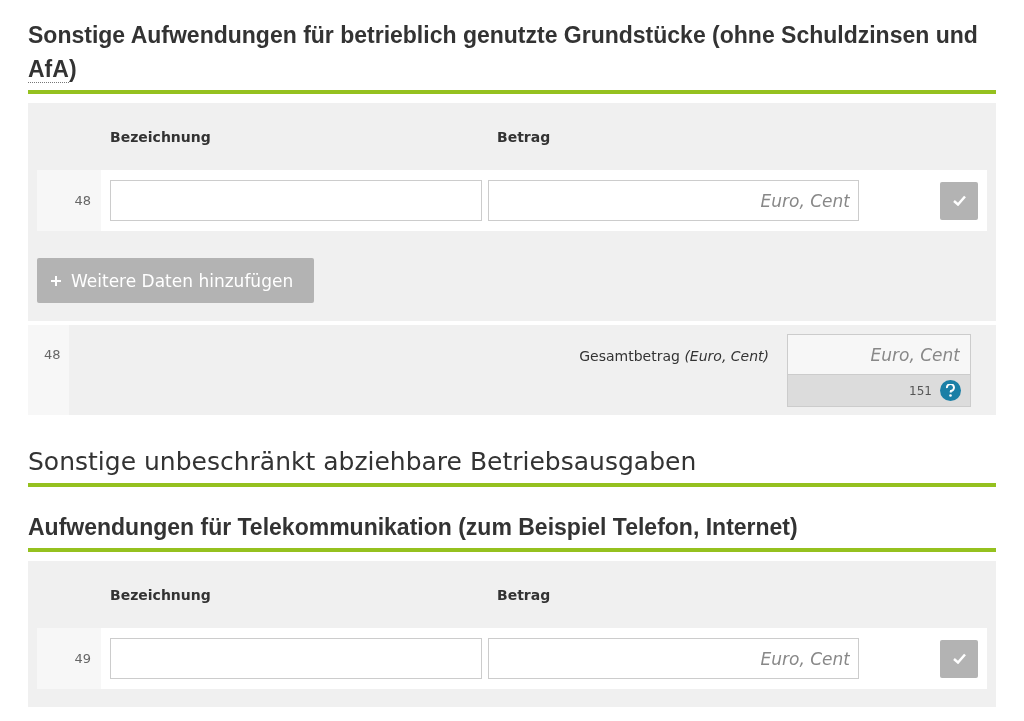 This screenshot has width=1024, height=721. What do you see at coordinates (674, 356) in the screenshot?
I see `total-label: Gesamtbetrag (Euro, Cent)` at bounding box center [674, 356].